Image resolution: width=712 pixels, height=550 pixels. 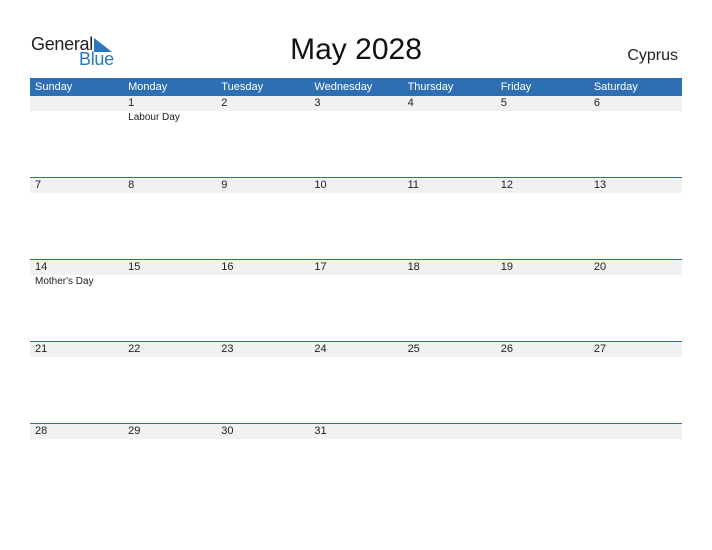 I want to click on date-number: 23, so click(x=227, y=349).